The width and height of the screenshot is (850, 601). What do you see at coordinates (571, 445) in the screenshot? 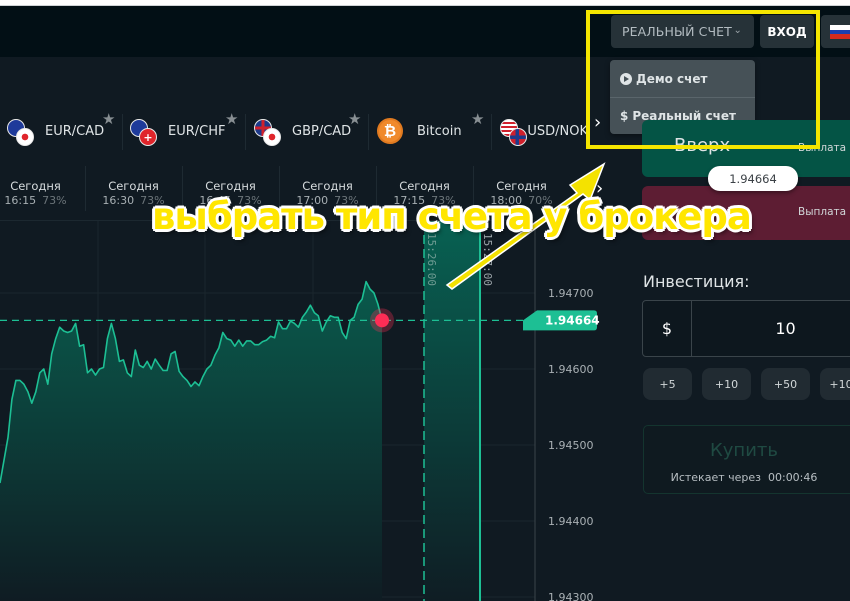
I see `price-axis-tick-label: 1.94500` at bounding box center [571, 445].